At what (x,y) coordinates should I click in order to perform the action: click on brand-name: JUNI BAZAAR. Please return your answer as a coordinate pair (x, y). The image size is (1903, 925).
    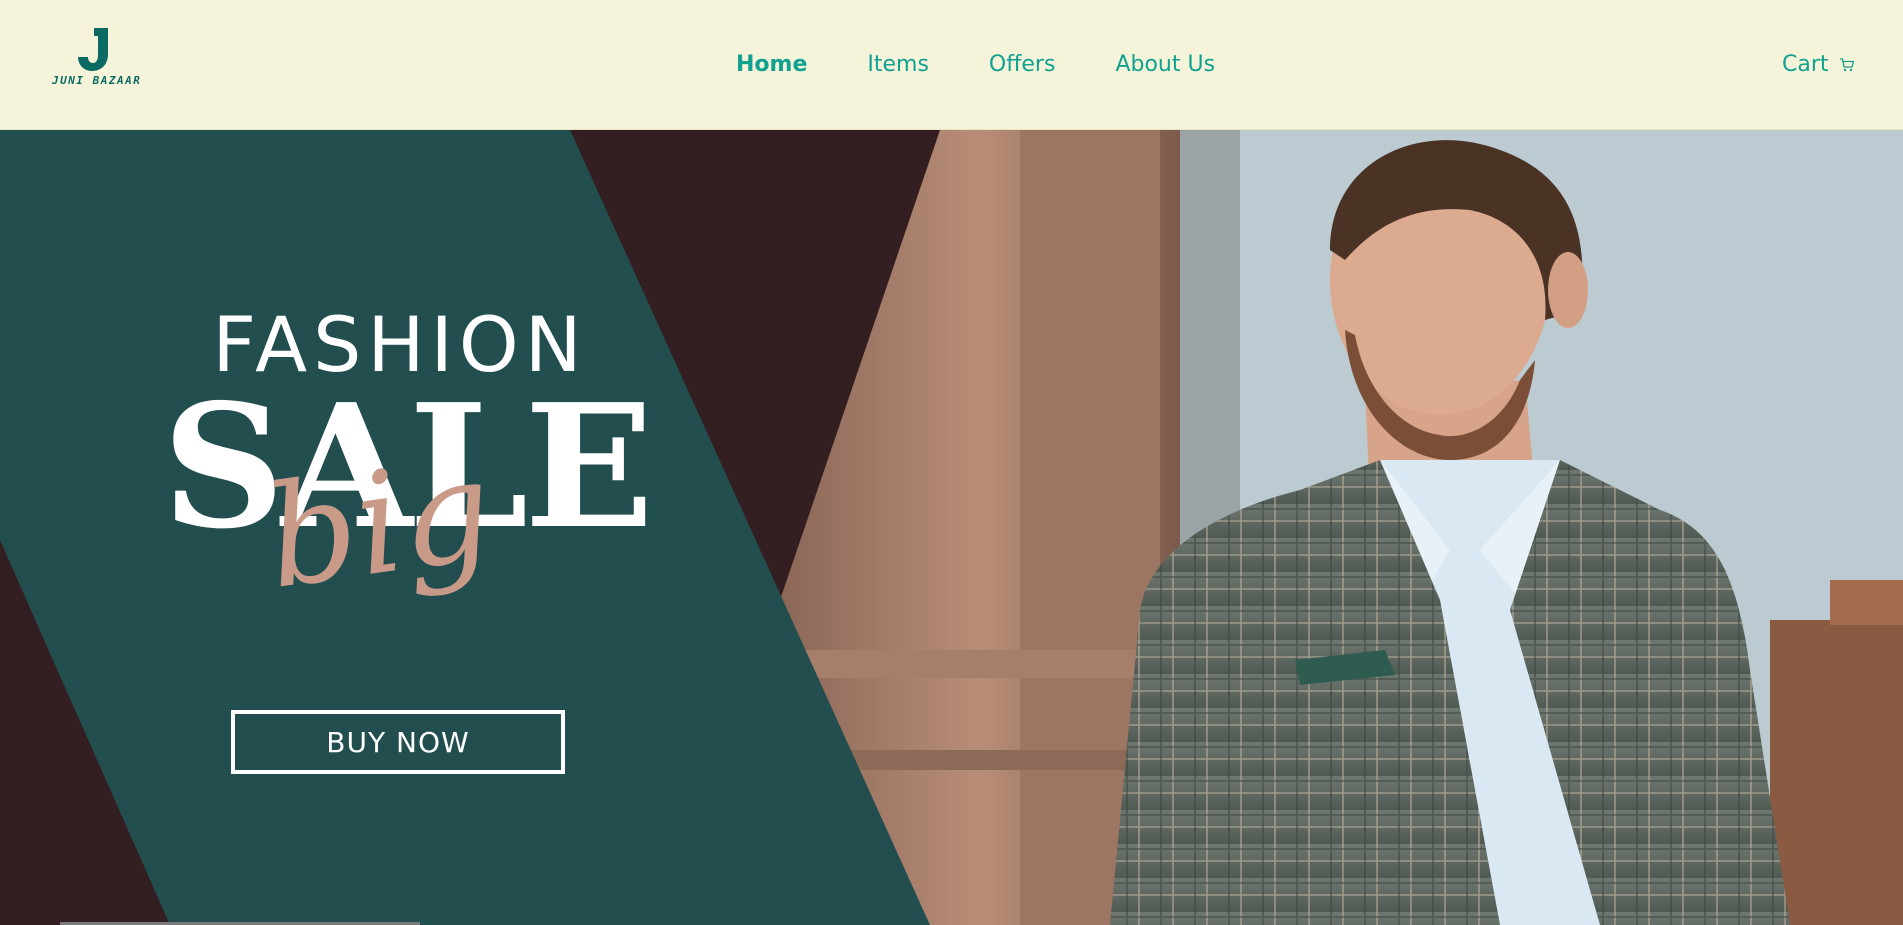
    Looking at the image, I should click on (97, 80).